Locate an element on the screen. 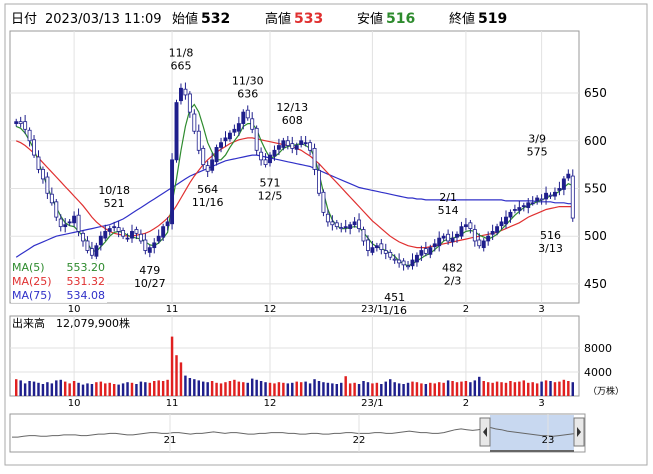  ma-legend: MA(5) 553.20 MA(25) 531.32 MA(75) 534.08 is located at coordinates (59, 281).